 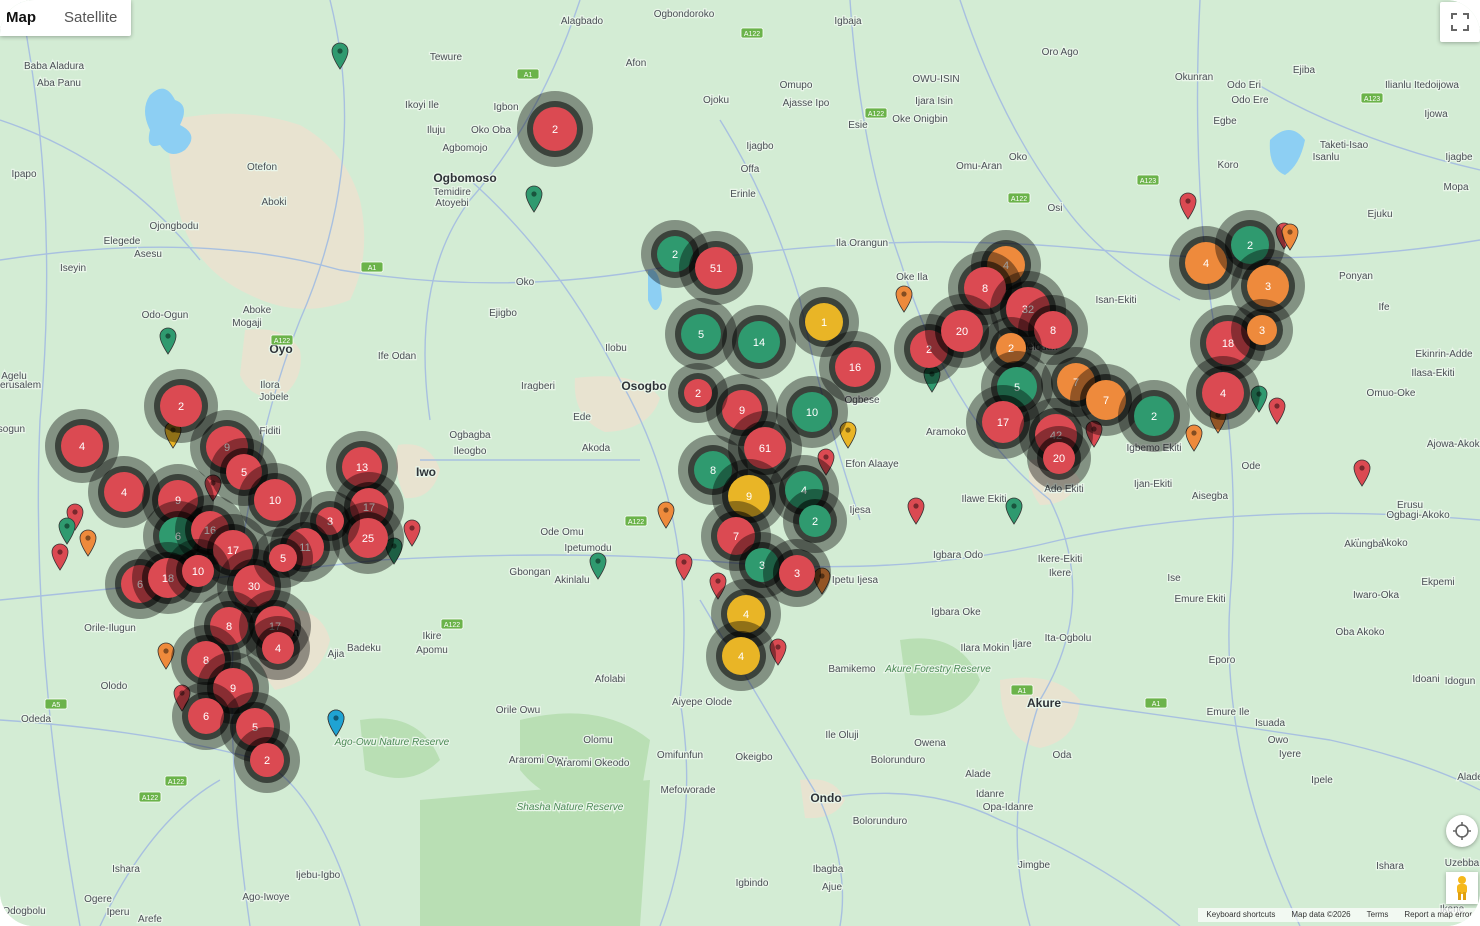 I want to click on report-error-link: Report a map error, so click(x=1438, y=915).